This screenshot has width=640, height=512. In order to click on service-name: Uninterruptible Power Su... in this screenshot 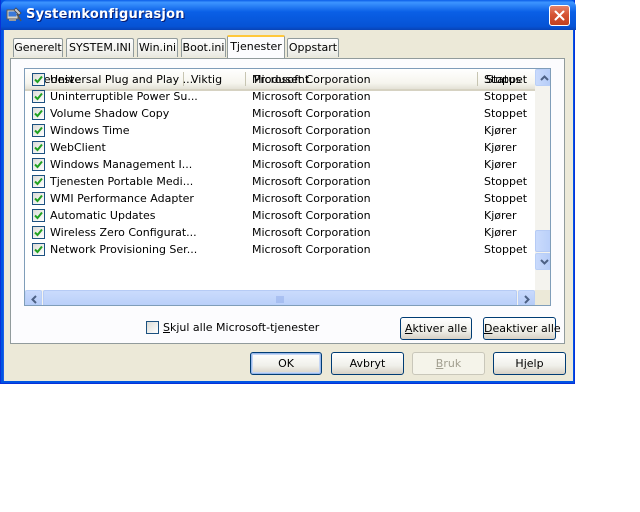, I will do `click(124, 96)`.